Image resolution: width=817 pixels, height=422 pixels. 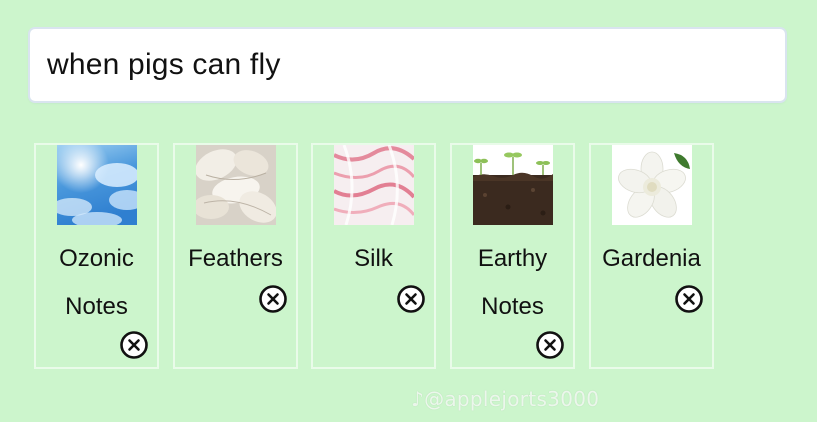 I want to click on scent-note-card-feathers: Feathers, so click(x=235, y=256).